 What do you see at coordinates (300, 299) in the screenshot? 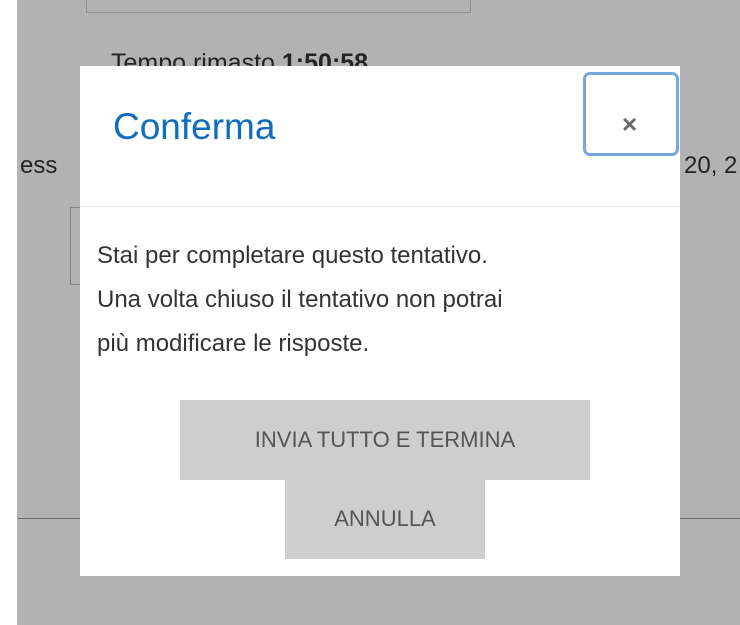
I see `dialog-message-line: Una volta chiuso il tentativo non potrai` at bounding box center [300, 299].